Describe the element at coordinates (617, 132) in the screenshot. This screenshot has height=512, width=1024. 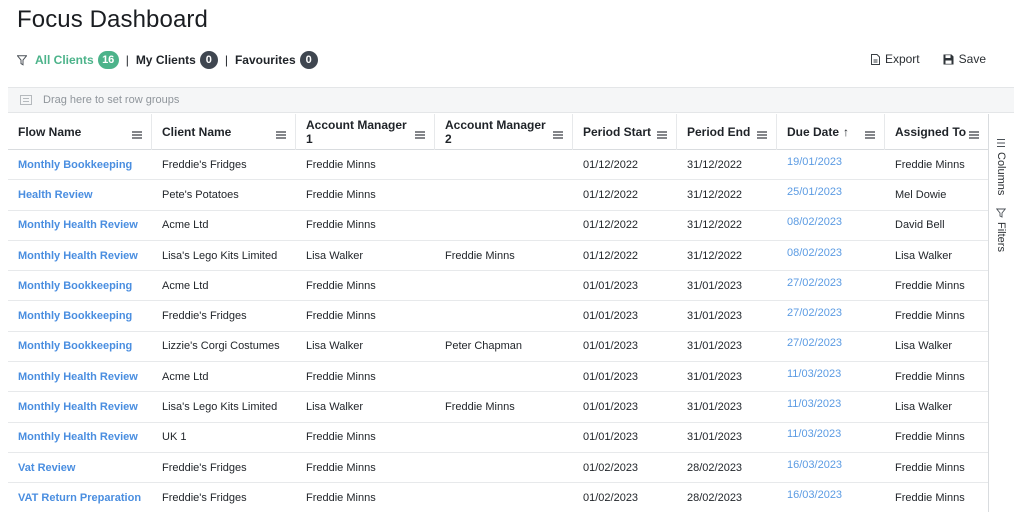
I see `column-header-label-wrap: Period Start` at that location.